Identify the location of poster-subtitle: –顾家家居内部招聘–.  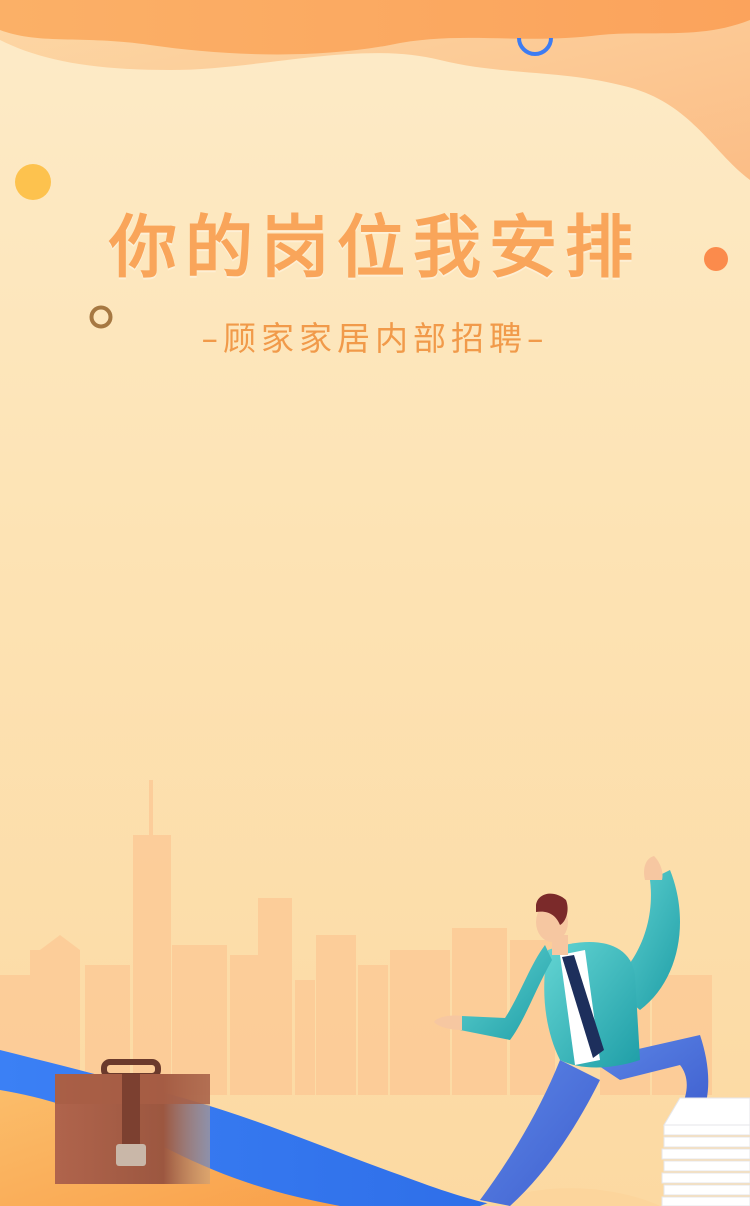
(375, 338).